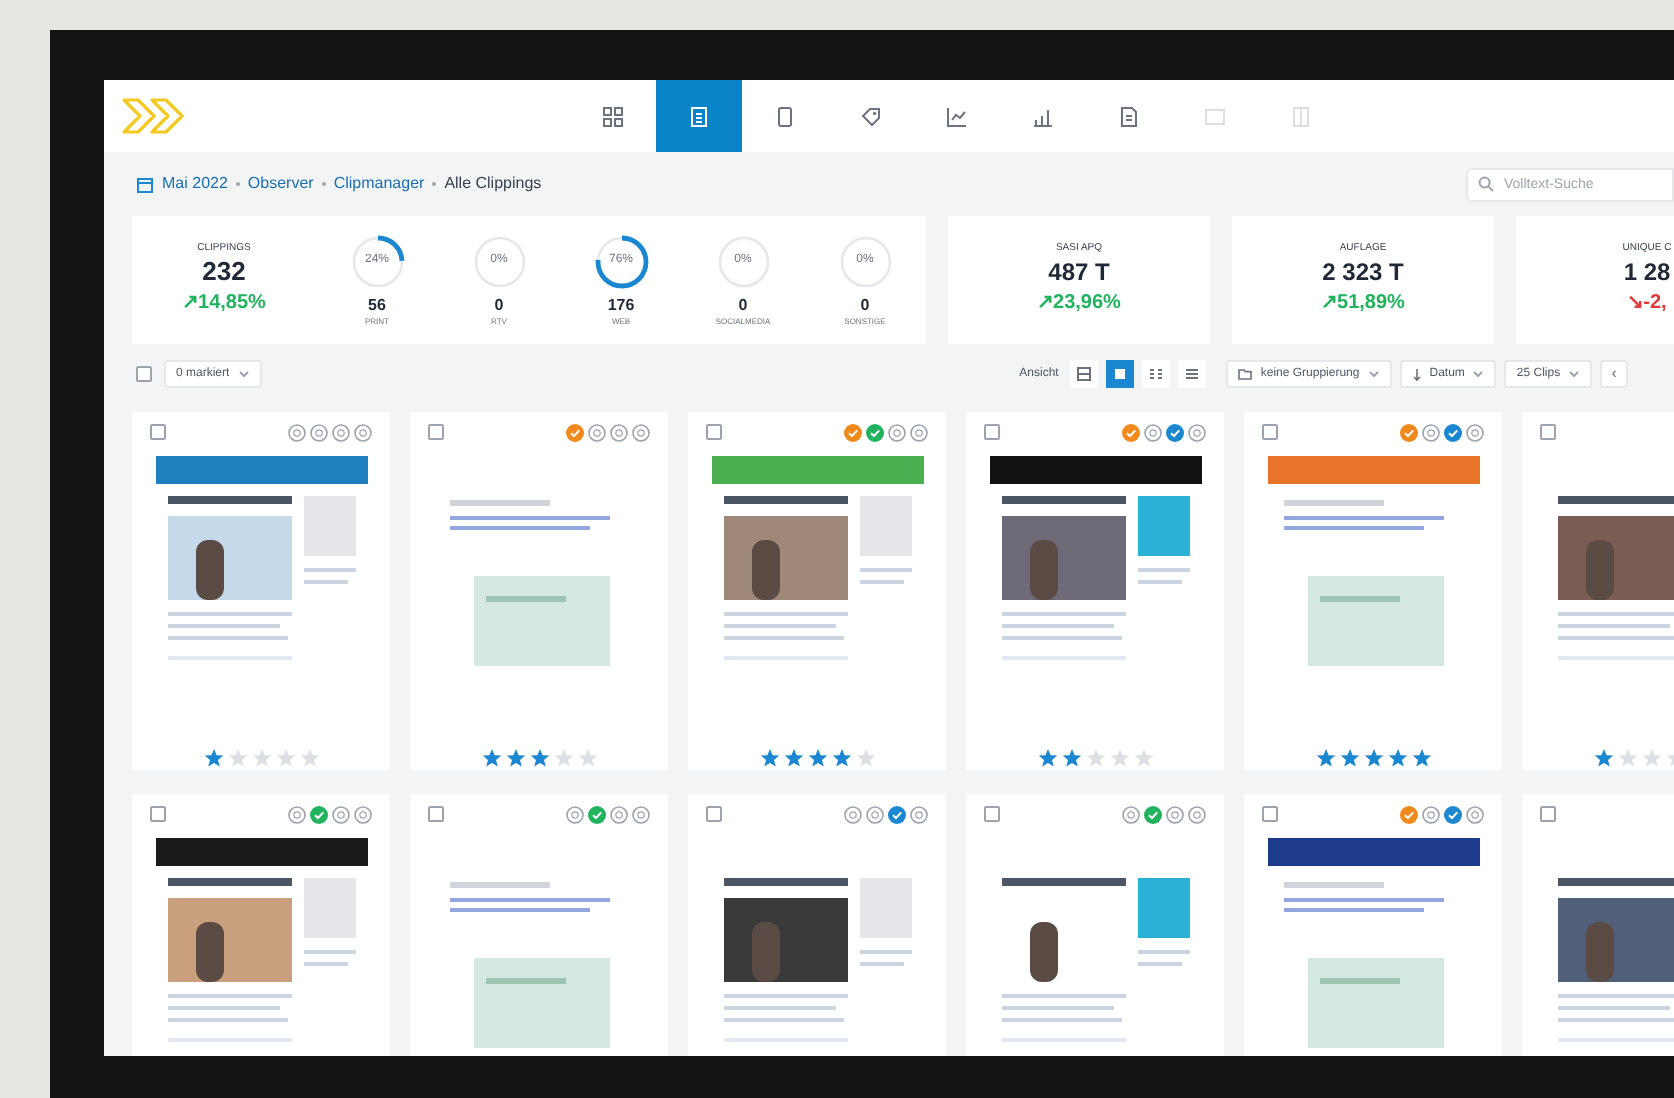 This screenshot has width=1674, height=1098. Describe the element at coordinates (377, 305) in the screenshot. I see `stat-value: 56` at that location.